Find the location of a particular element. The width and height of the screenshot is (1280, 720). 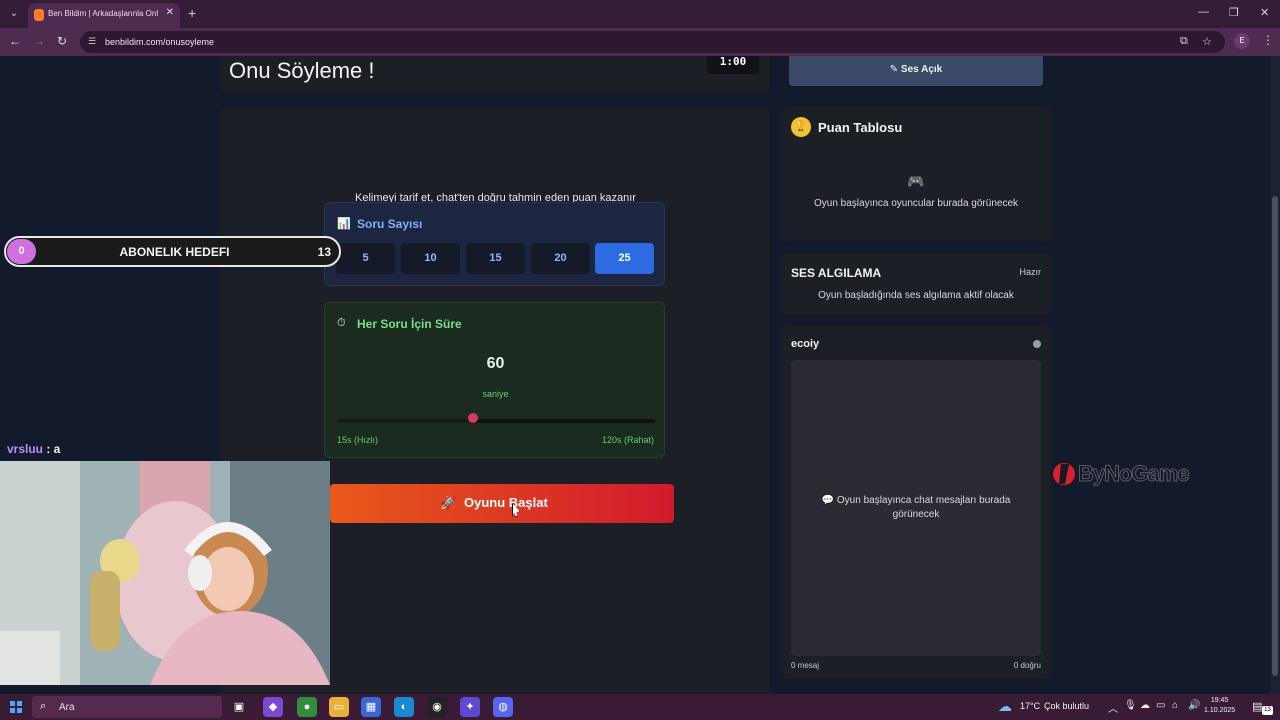

scrollbar-thumb is located at coordinates (1275, 436).